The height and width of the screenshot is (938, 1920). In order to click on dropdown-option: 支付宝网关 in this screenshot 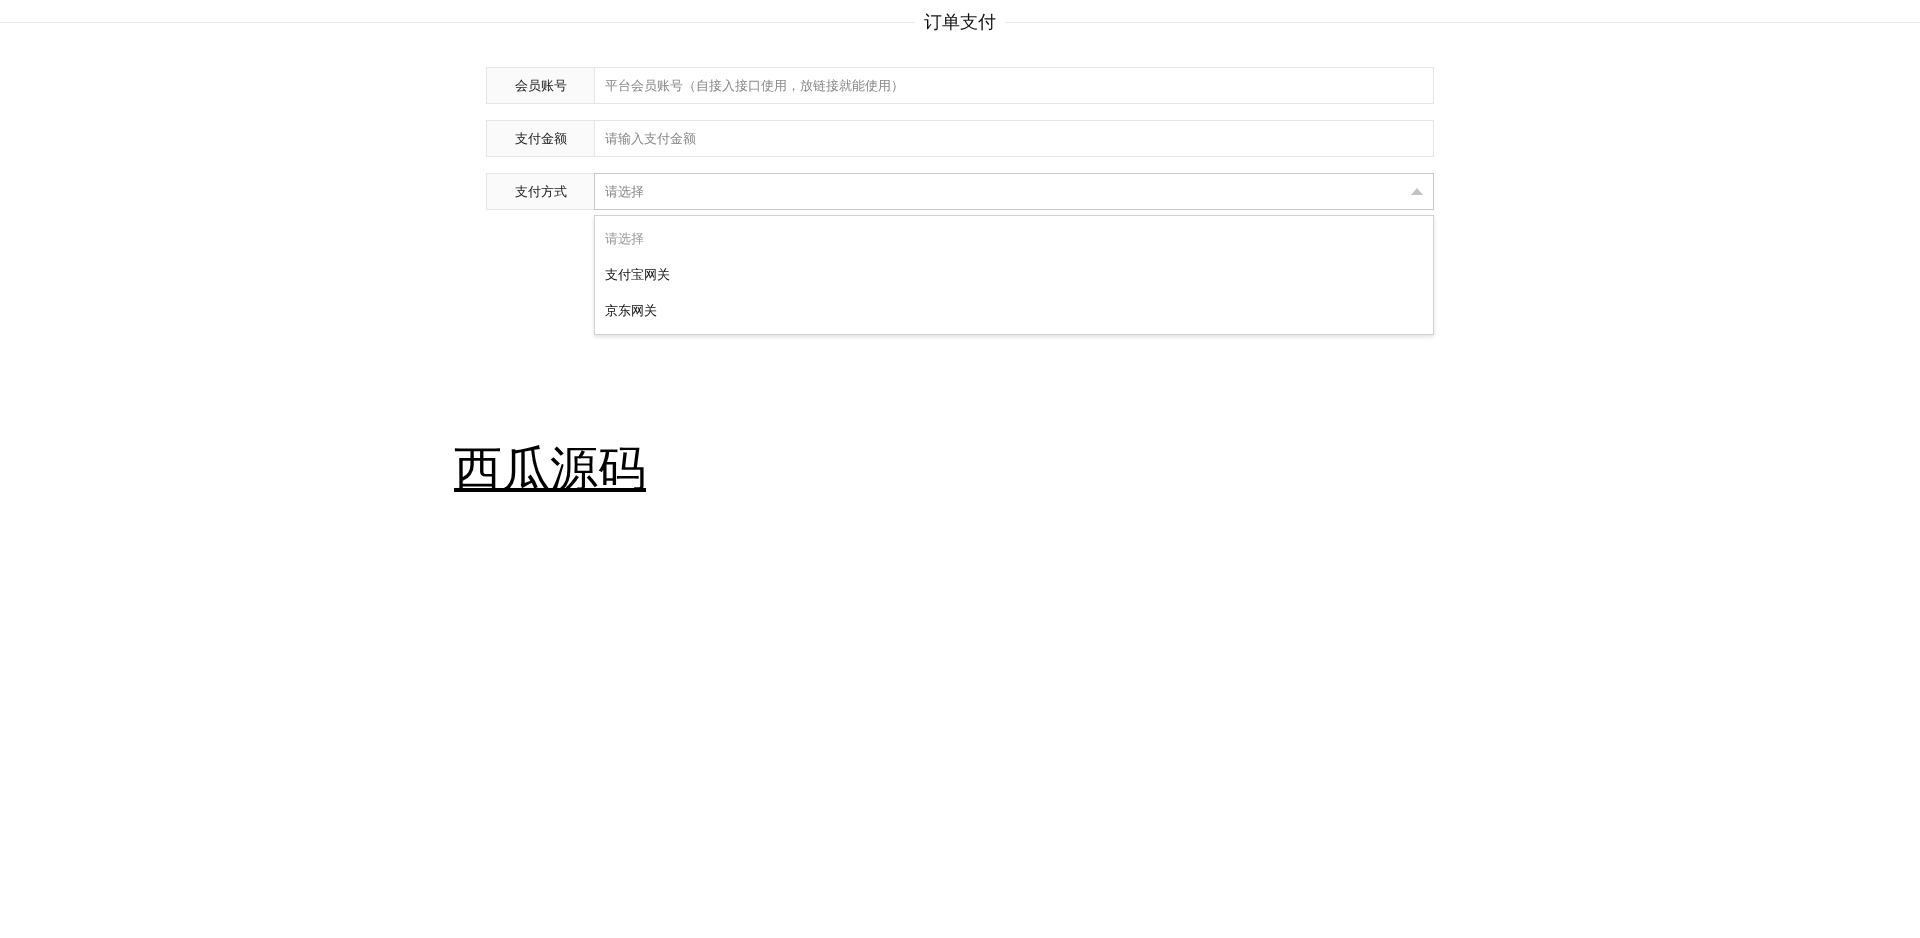, I will do `click(1014, 275)`.